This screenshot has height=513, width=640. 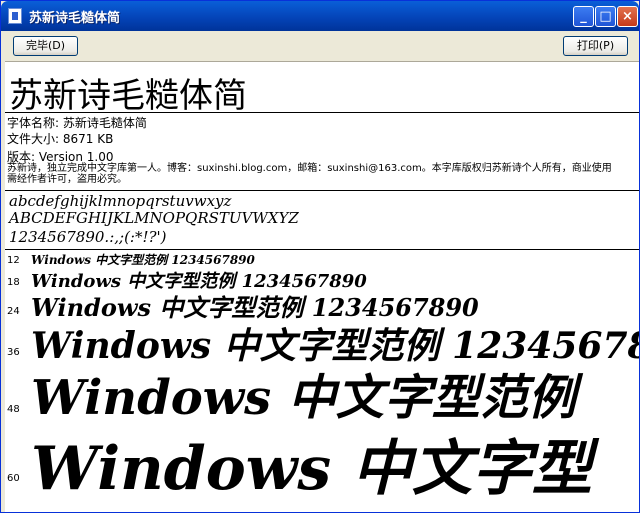 I want to click on size-label-24: 24, so click(x=13, y=311).